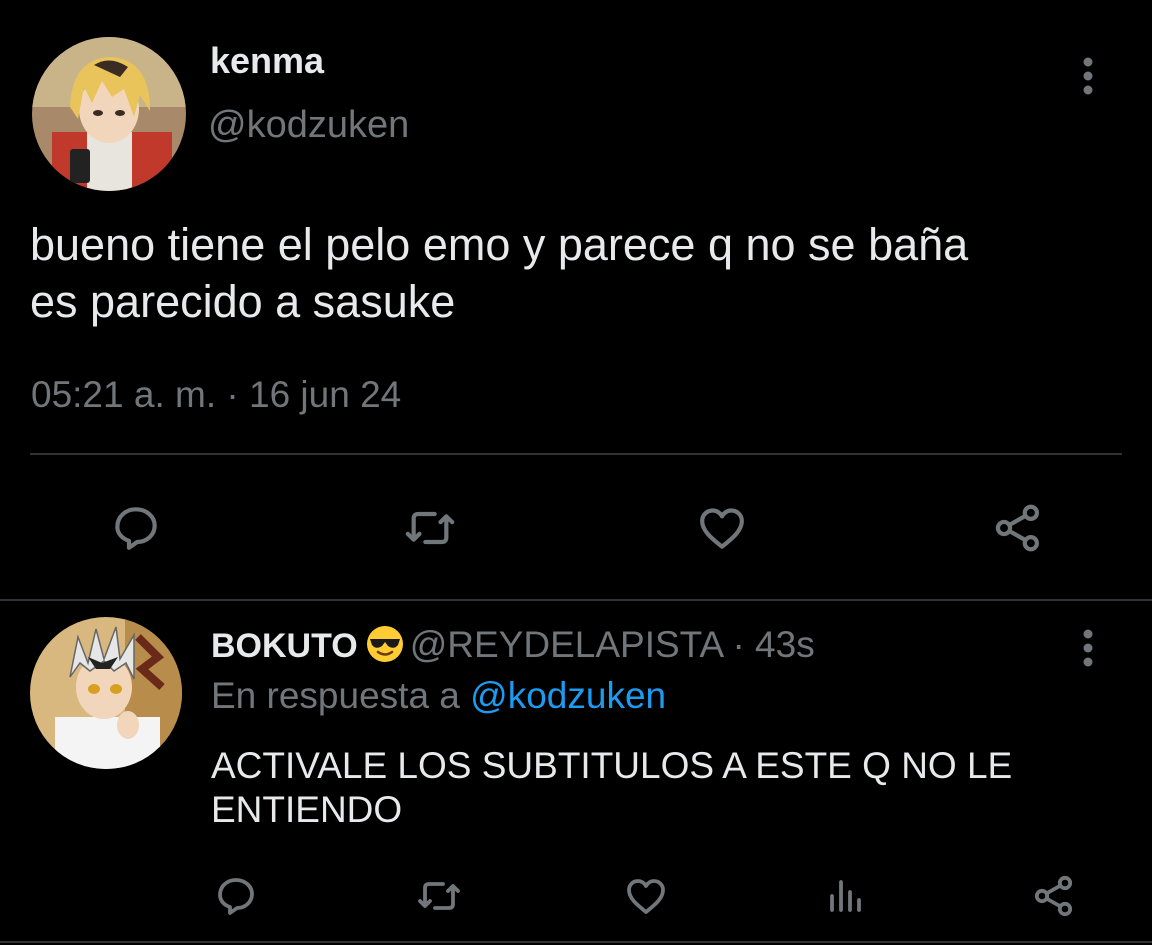 This screenshot has width=1152, height=945. I want to click on views-icon, so click(846, 896).